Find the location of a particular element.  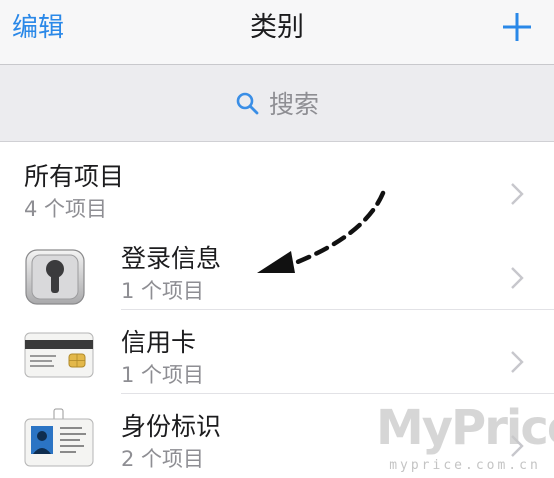

list-item-title: 信用卡 is located at coordinates (159, 342).